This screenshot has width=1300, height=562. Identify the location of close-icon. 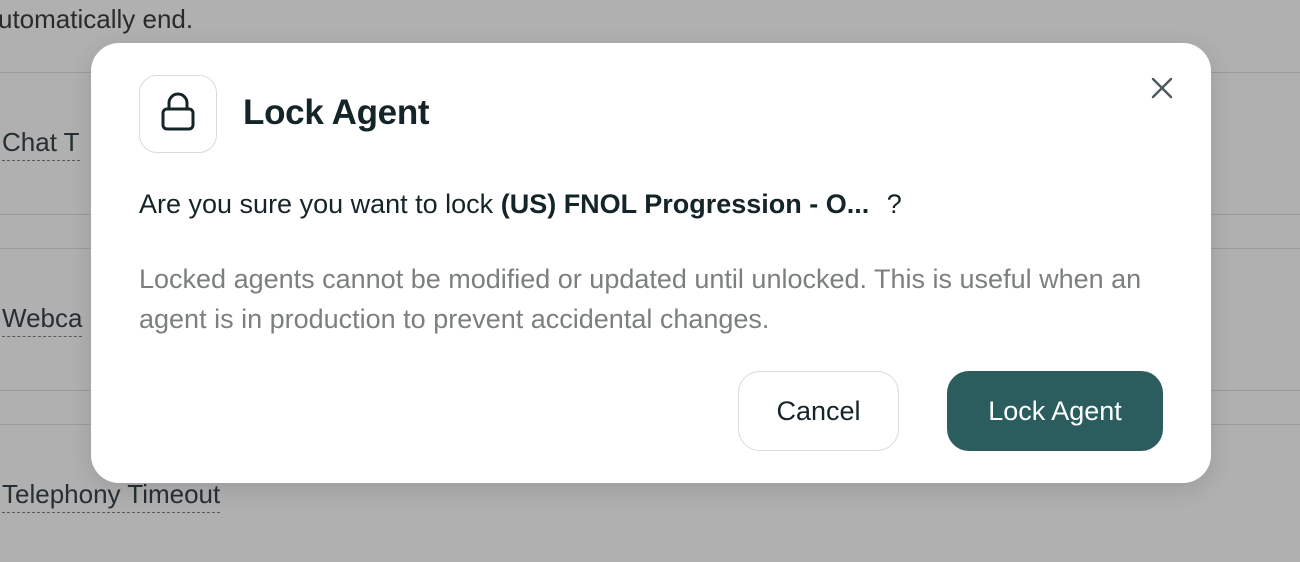
(1162, 90).